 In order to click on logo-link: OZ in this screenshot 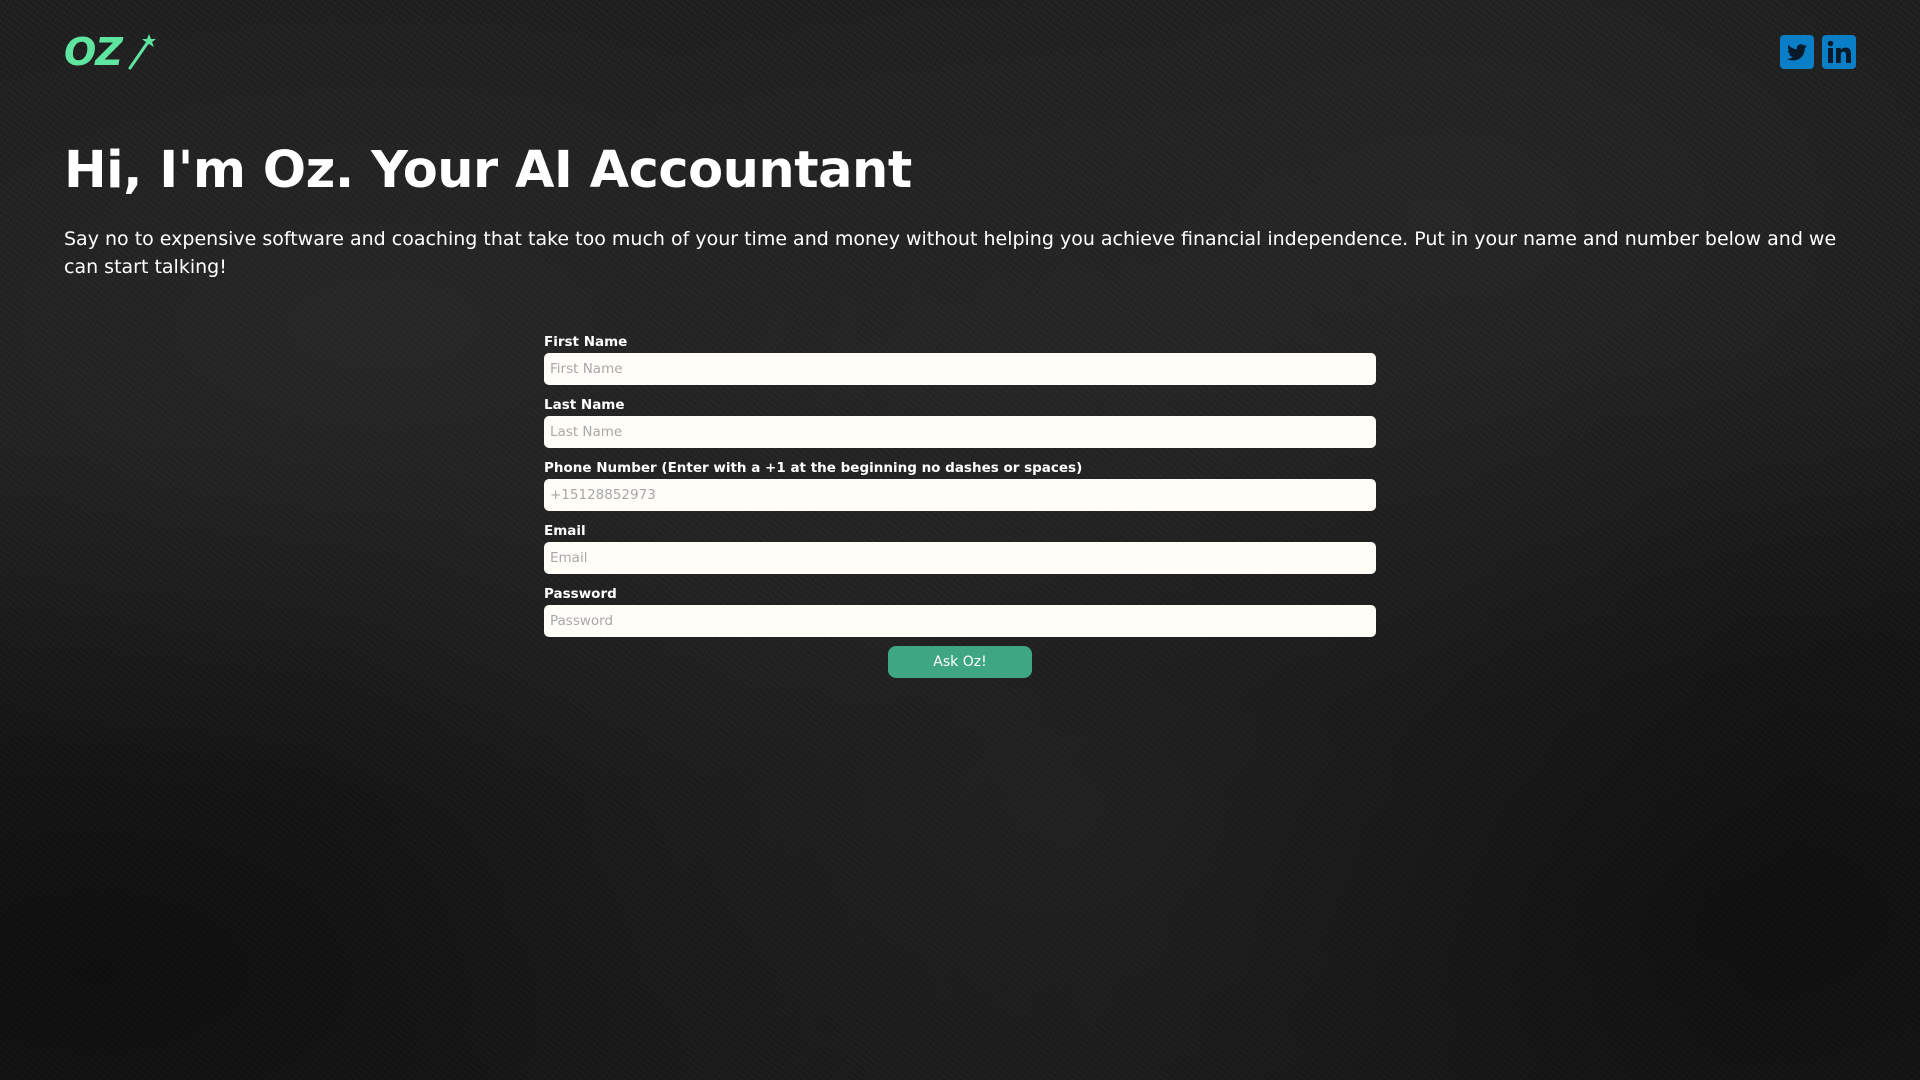, I will do `click(110, 52)`.